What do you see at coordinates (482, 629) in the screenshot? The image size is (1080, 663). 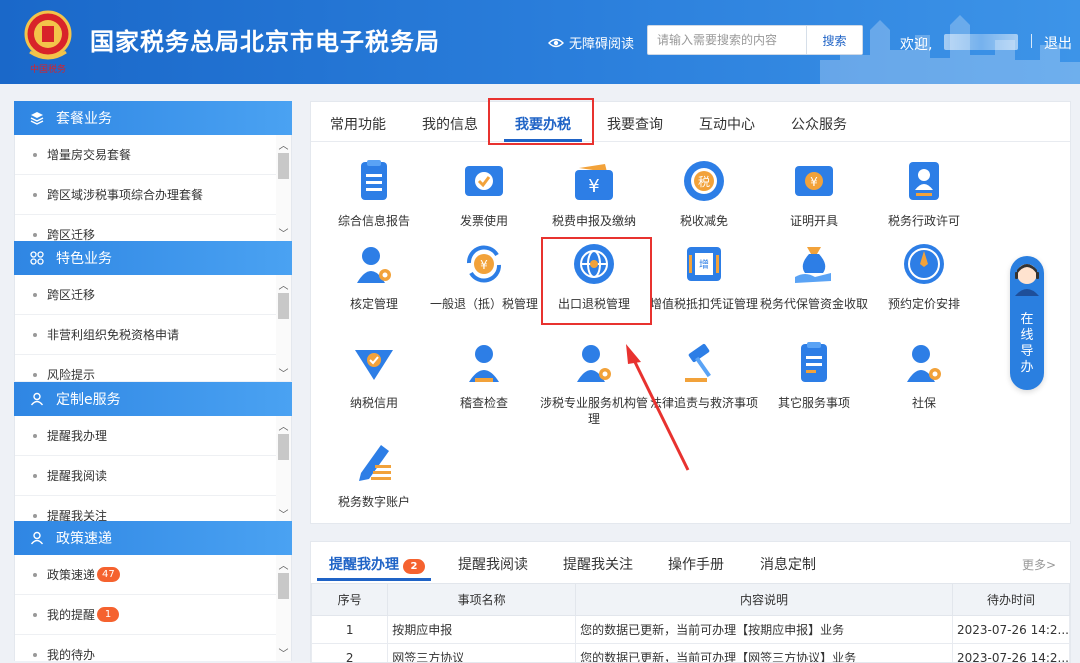 I see `table-cell: 按期应申报` at bounding box center [482, 629].